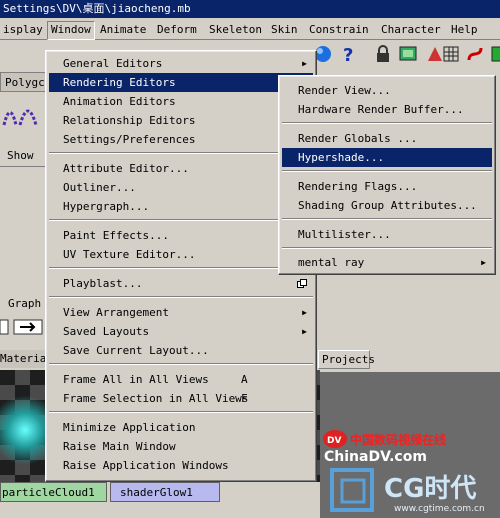 The width and height of the screenshot is (500, 518). Describe the element at coordinates (160, 510) in the screenshot. I see `bottom-strip` at that location.